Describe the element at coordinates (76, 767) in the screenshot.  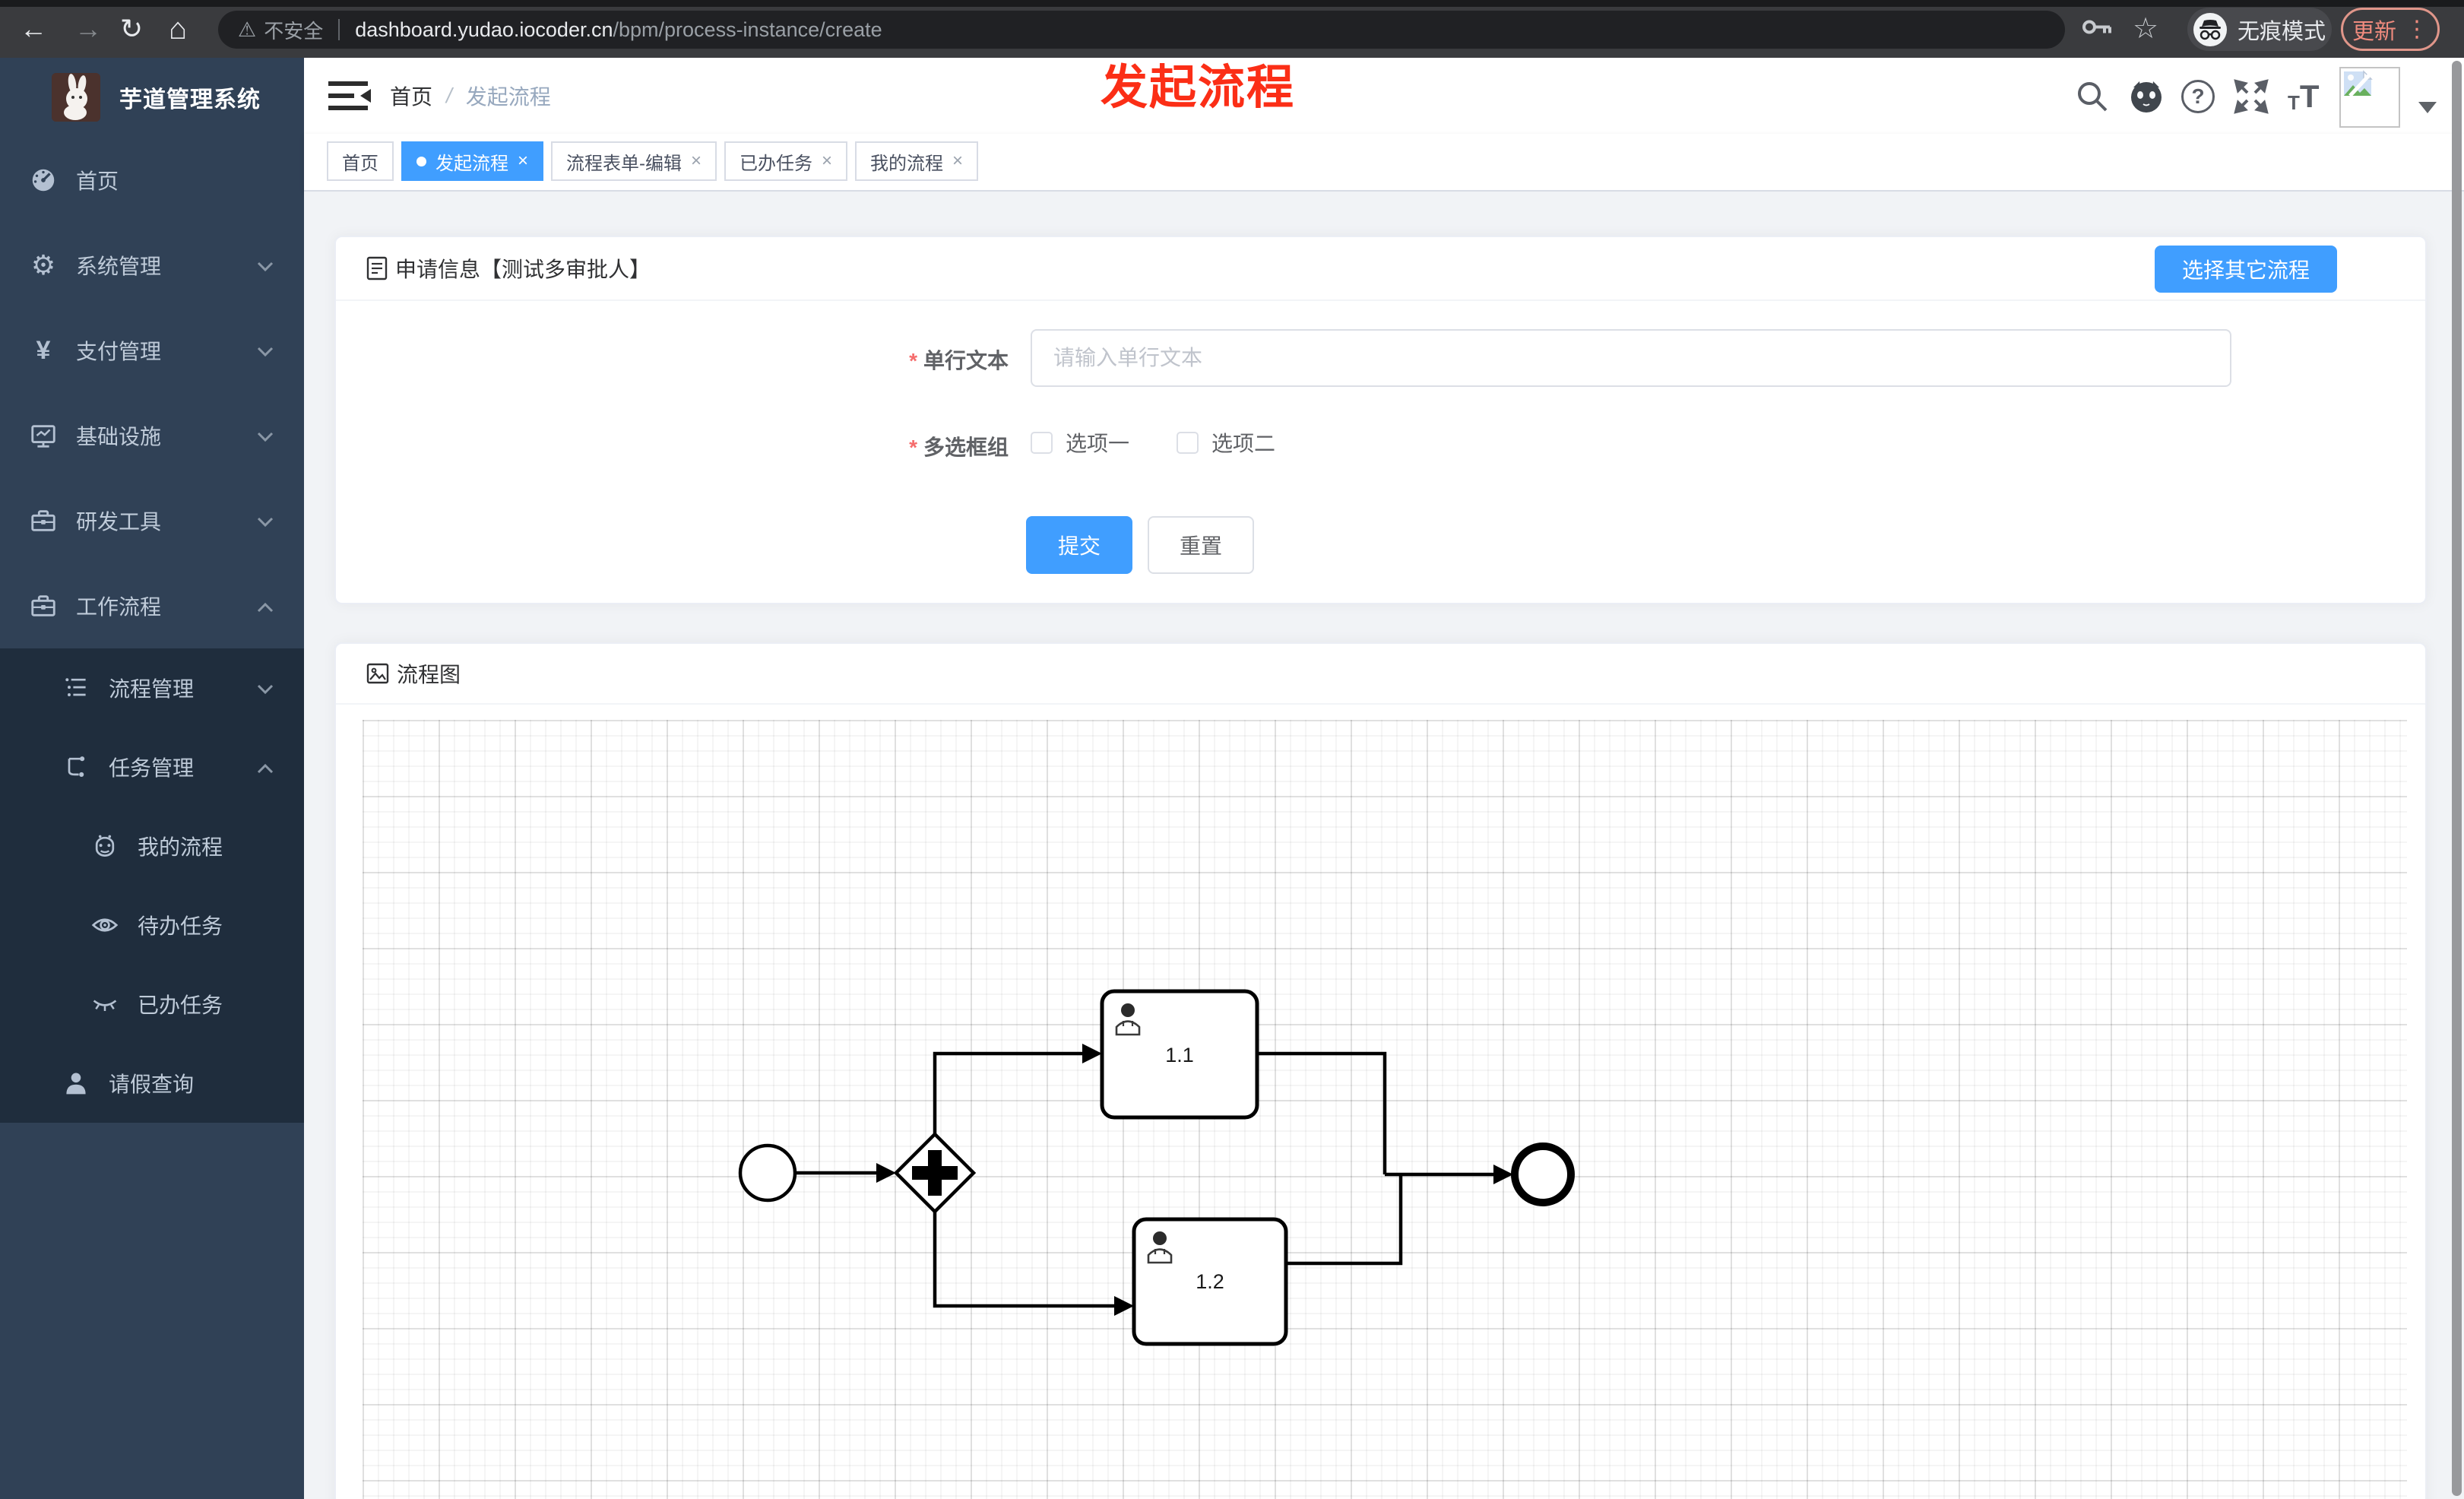
I see `org-tree-icon` at that location.